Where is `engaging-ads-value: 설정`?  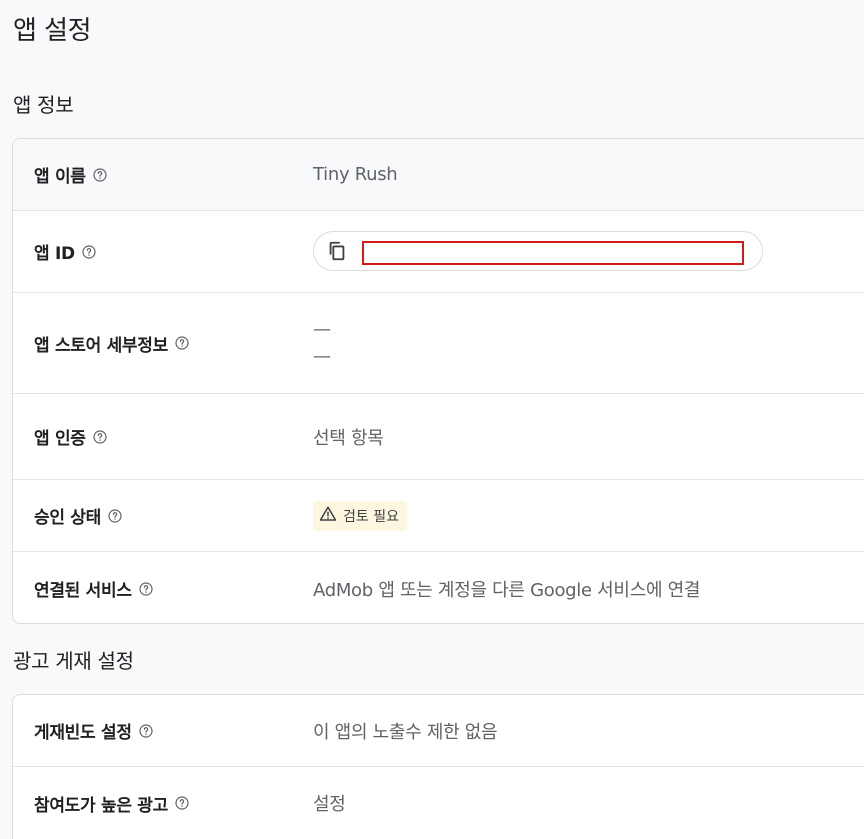
engaging-ads-value: 설정 is located at coordinates (329, 804).